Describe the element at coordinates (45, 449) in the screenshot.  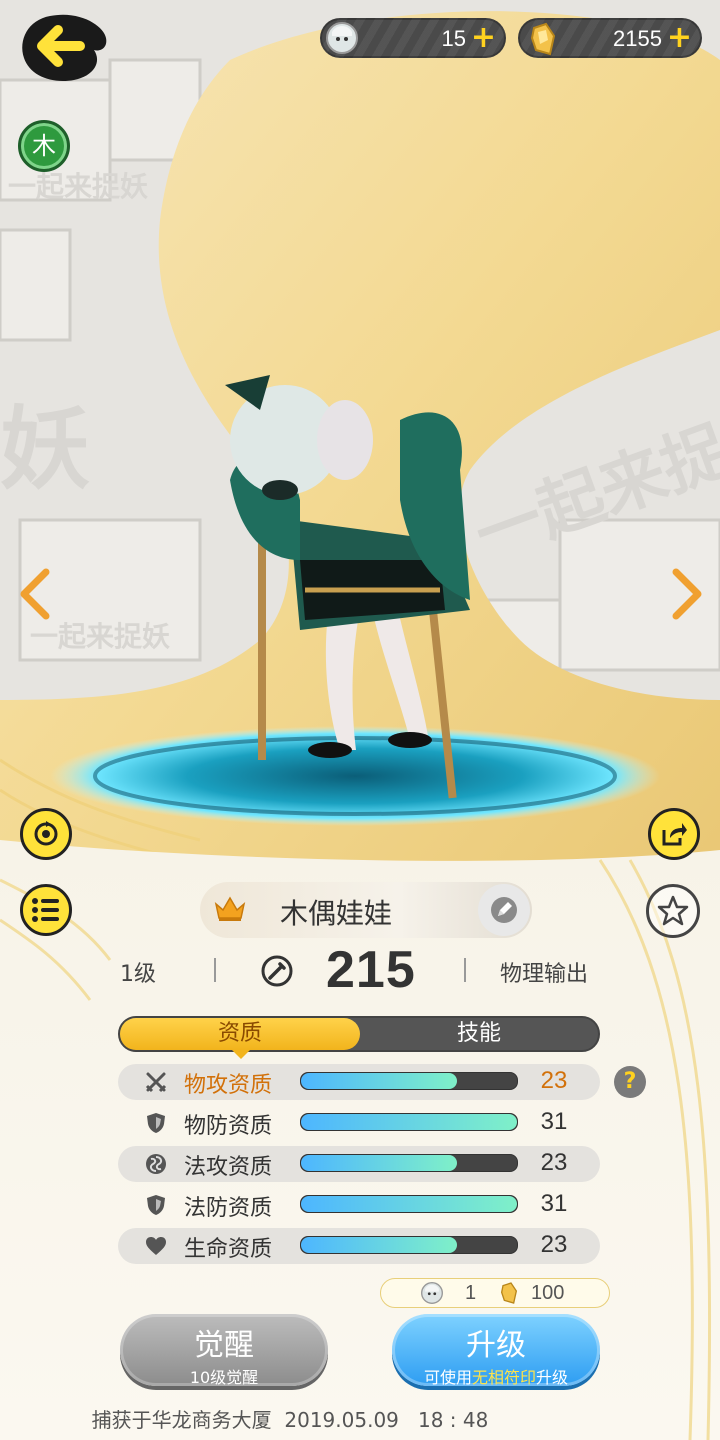
I see `svg-text: 妖` at that location.